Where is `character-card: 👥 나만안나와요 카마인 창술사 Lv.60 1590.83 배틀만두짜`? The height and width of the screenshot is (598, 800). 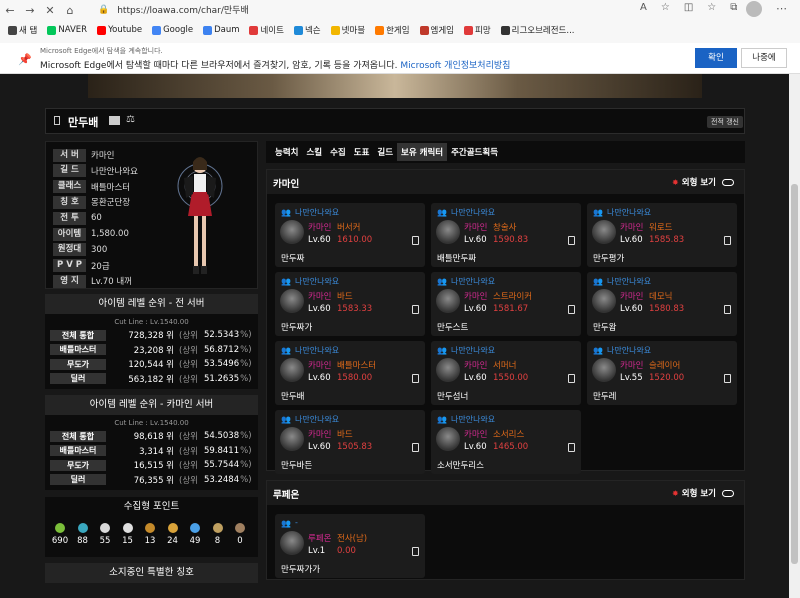 character-card: 👥 나만안나와요 카마인 창술사 Lv.60 1590.83 배틀만두짜 is located at coordinates (506, 235).